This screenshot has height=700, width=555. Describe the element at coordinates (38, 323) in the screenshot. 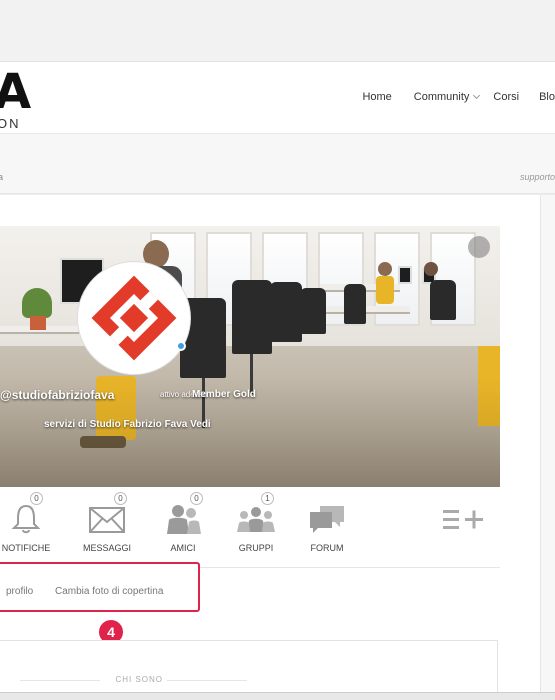

I see `cover-plant-pot` at that location.